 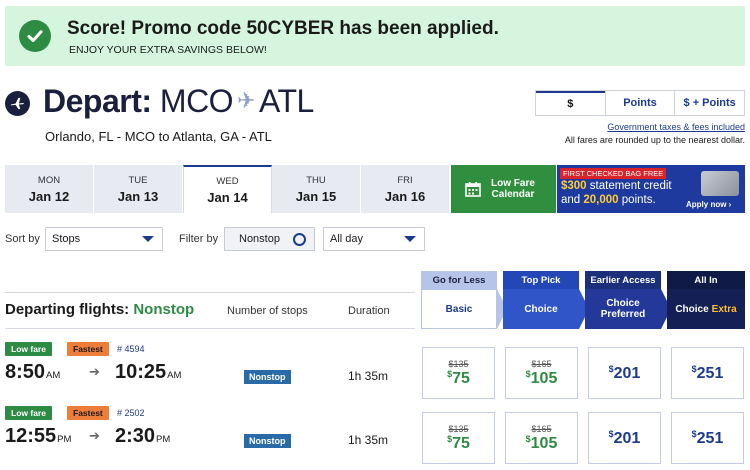 I want to click on plane-arrow-icon: ✈, so click(x=246, y=100).